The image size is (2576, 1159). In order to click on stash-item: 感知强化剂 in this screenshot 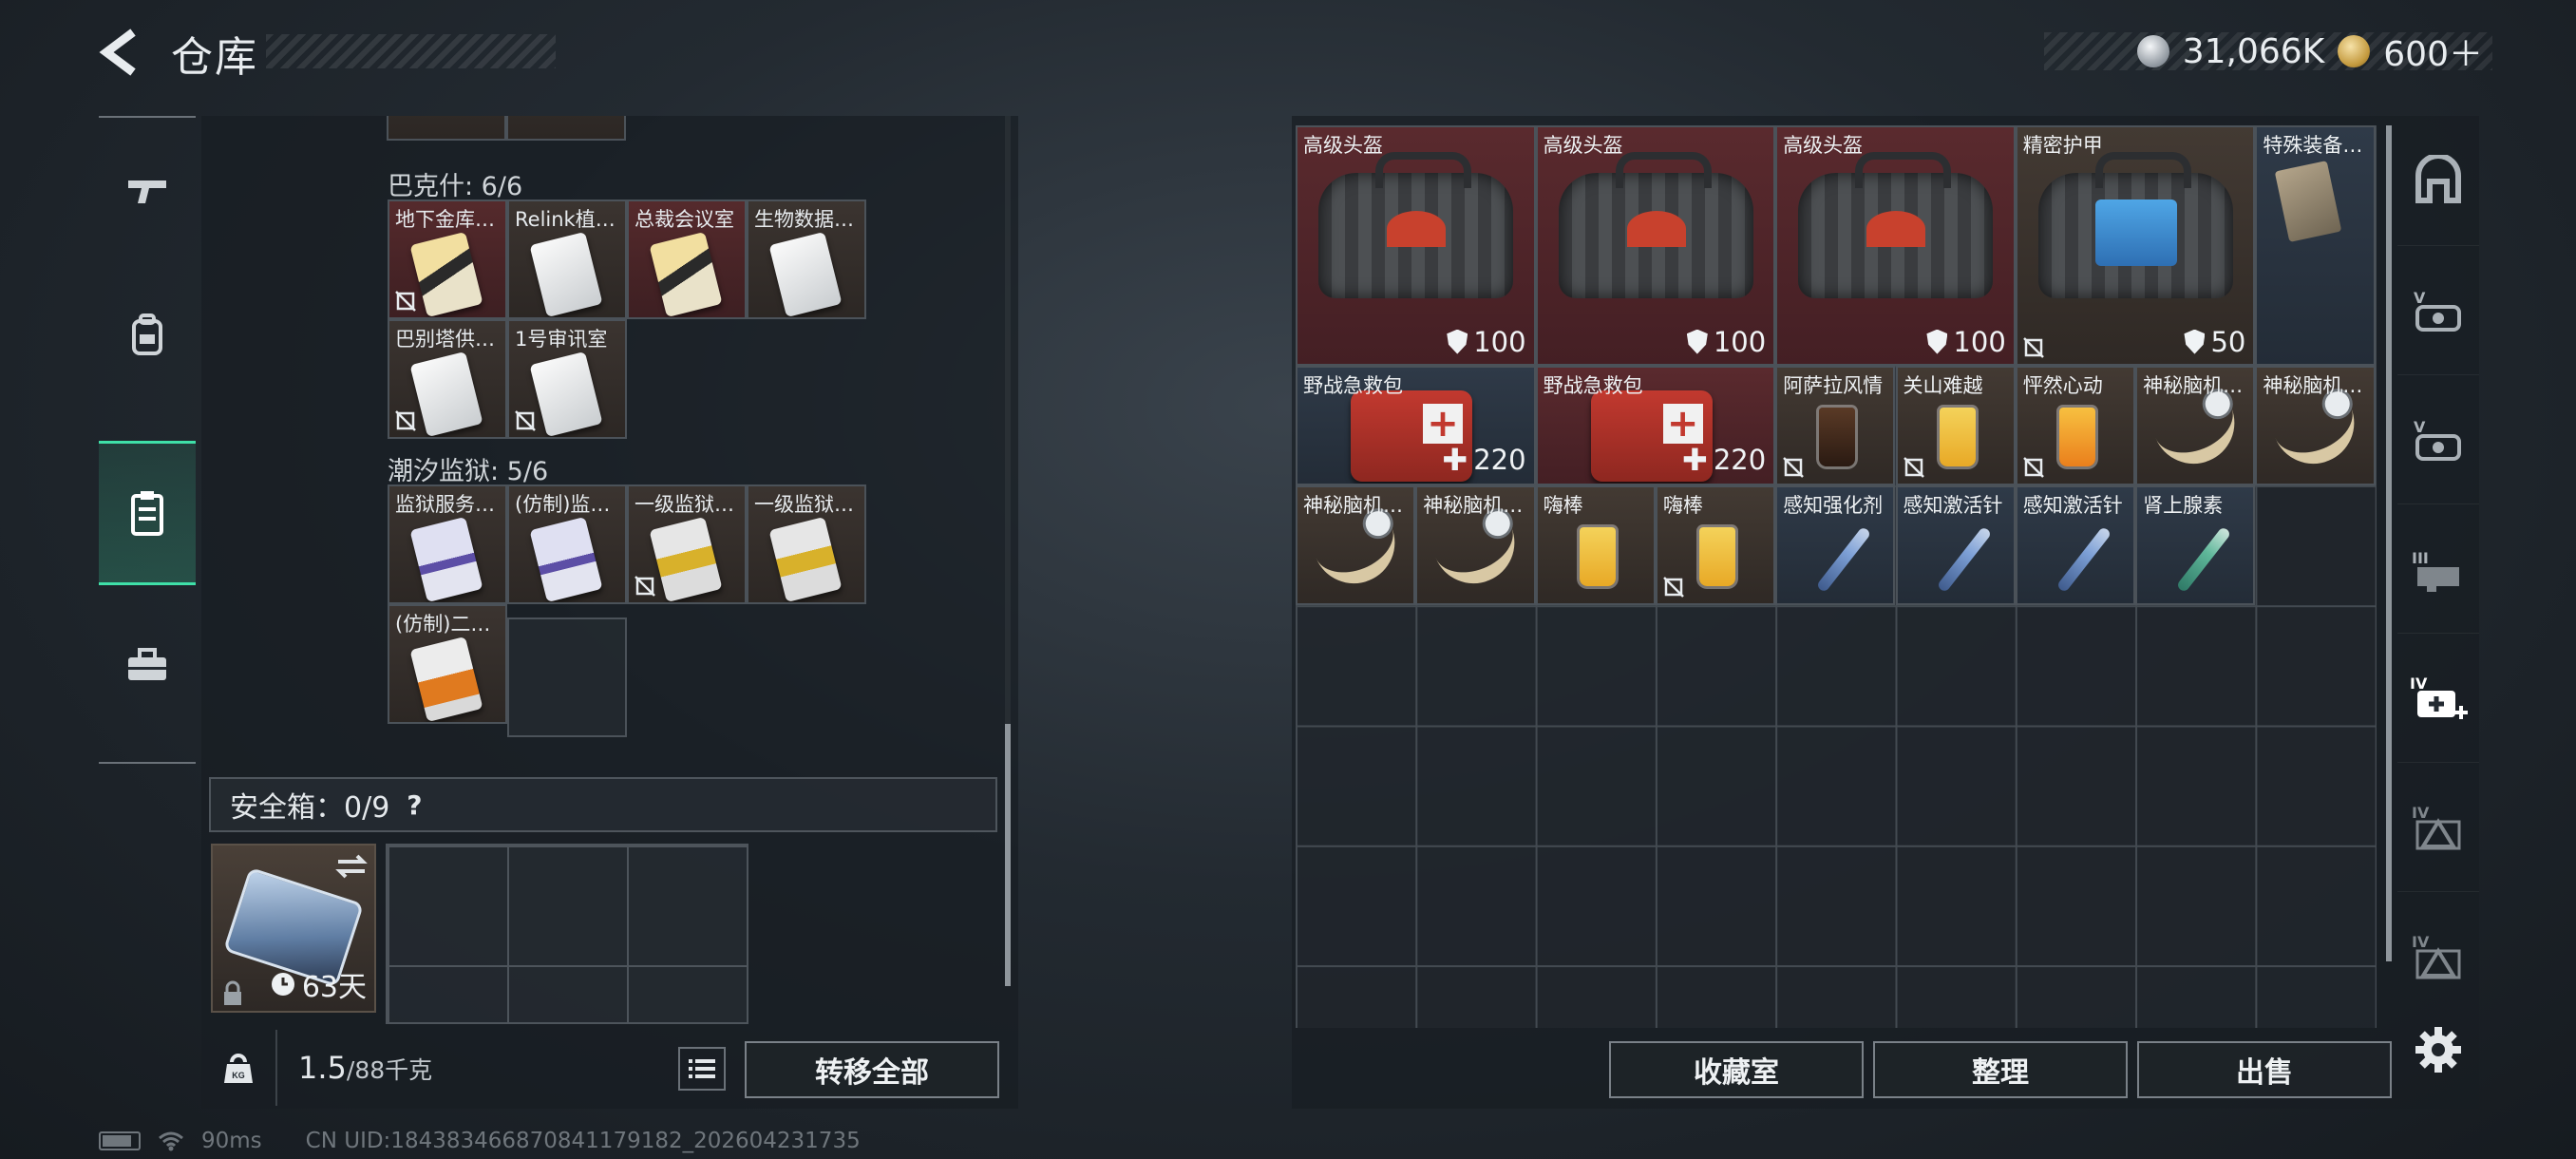, I will do `click(1835, 545)`.